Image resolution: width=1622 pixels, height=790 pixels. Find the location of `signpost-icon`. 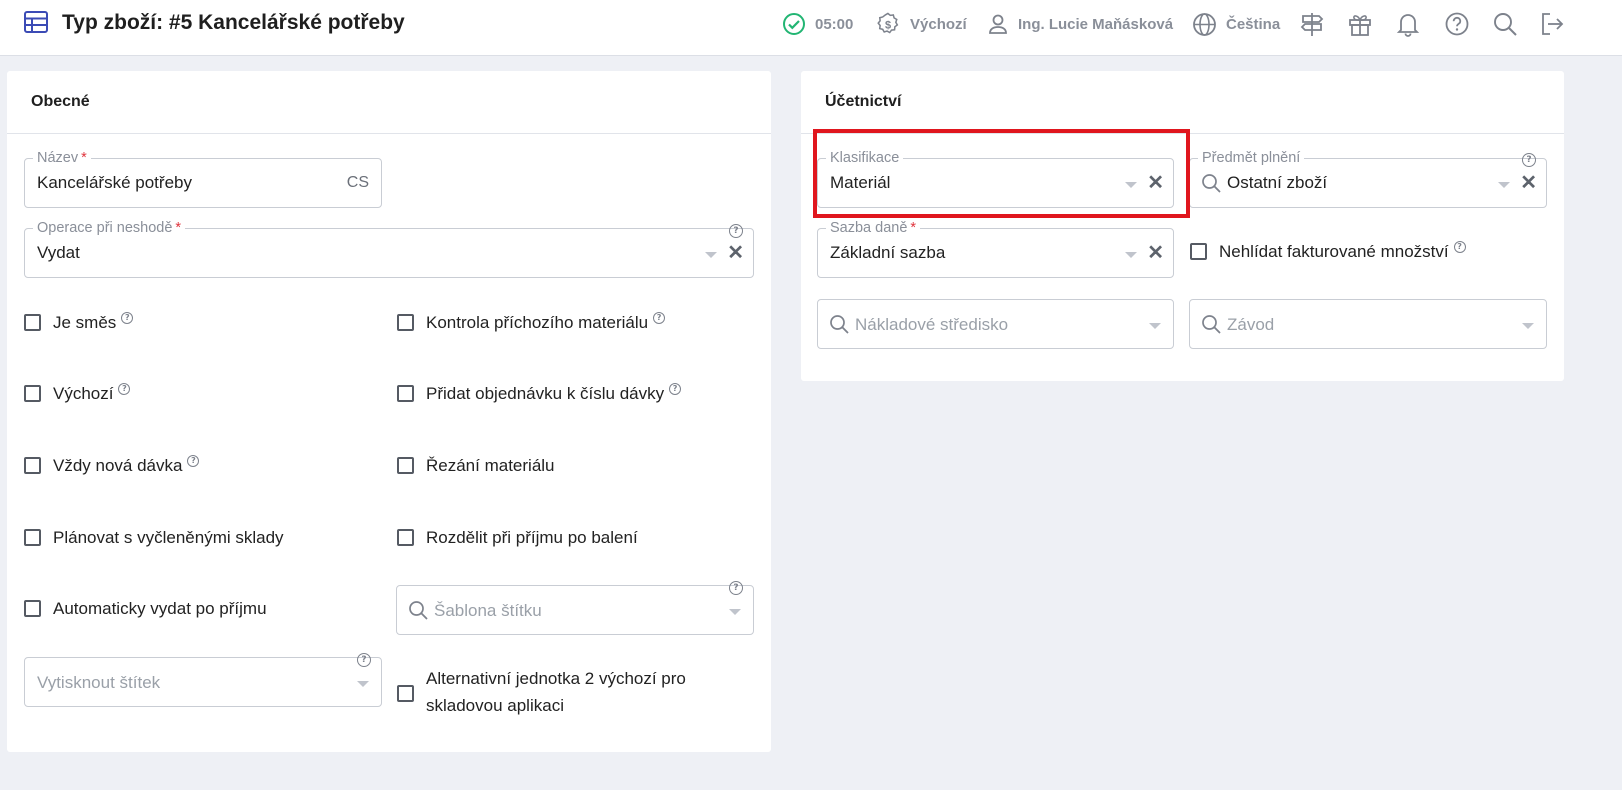

signpost-icon is located at coordinates (1312, 24).